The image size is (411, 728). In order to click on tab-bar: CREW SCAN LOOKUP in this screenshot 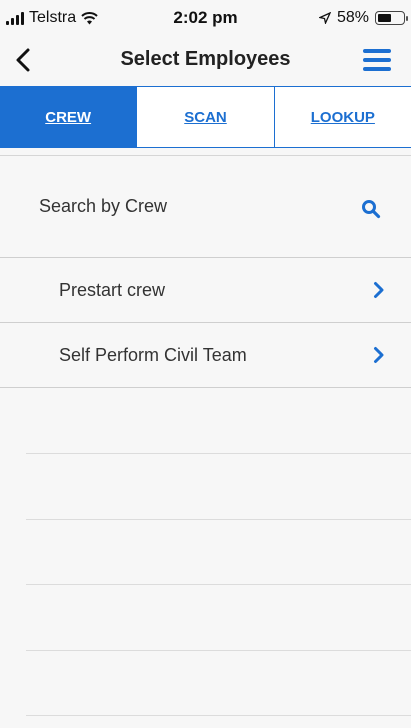, I will do `click(205, 117)`.